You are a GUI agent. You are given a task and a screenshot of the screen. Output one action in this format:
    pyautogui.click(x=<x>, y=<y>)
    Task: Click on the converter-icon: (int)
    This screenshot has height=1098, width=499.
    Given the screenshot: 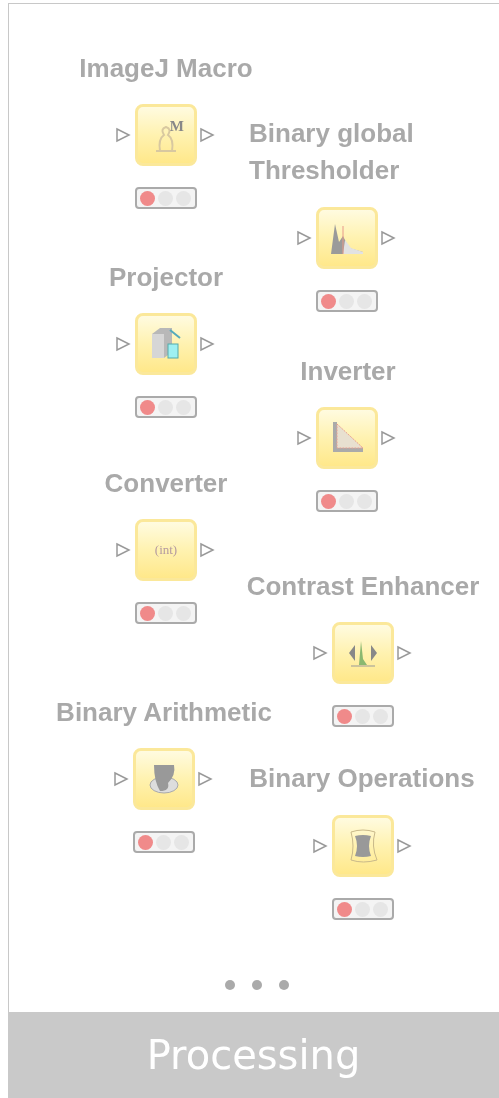 What is the action you would take?
    pyautogui.click(x=166, y=550)
    